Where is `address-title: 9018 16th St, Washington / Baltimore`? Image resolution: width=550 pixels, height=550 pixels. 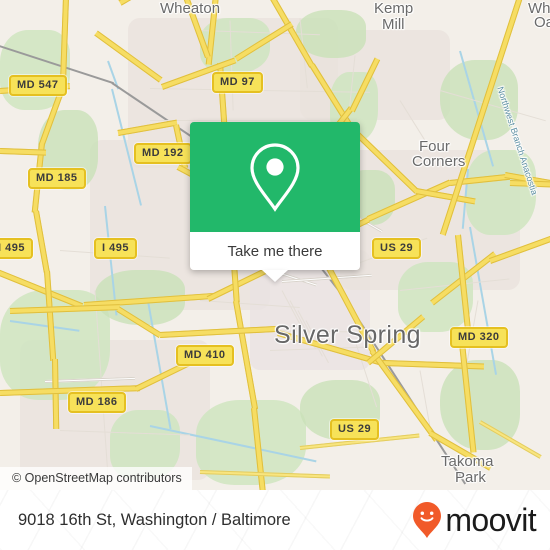 address-title: 9018 16th St, Washington / Baltimore is located at coordinates (154, 519).